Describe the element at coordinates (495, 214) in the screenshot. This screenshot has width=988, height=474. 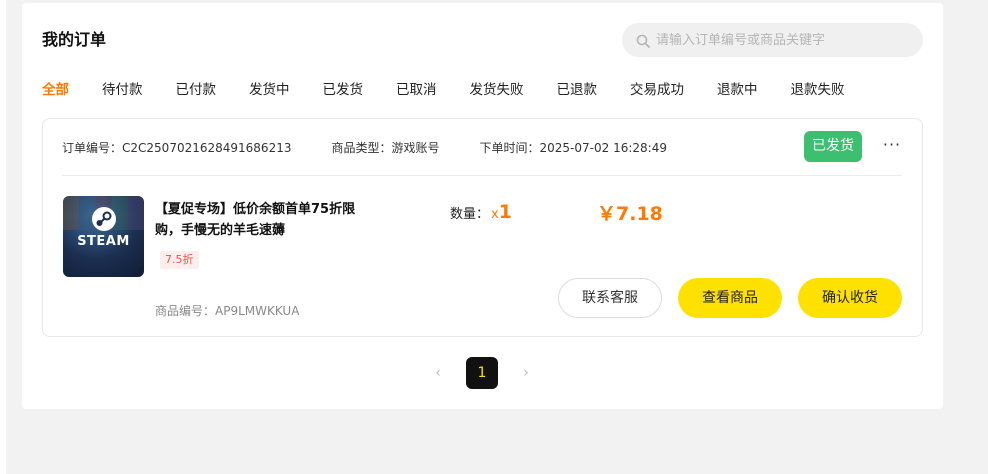
I see `quantity-multiplier: x` at that location.